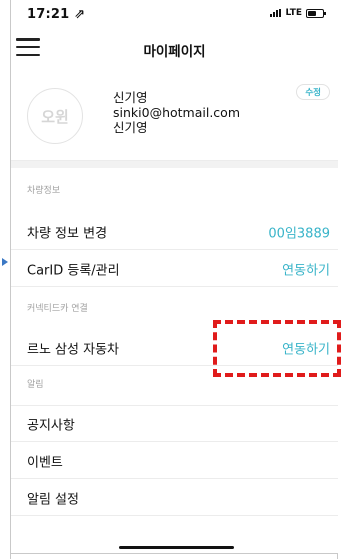  I want to click on signal-icon, so click(276, 13).